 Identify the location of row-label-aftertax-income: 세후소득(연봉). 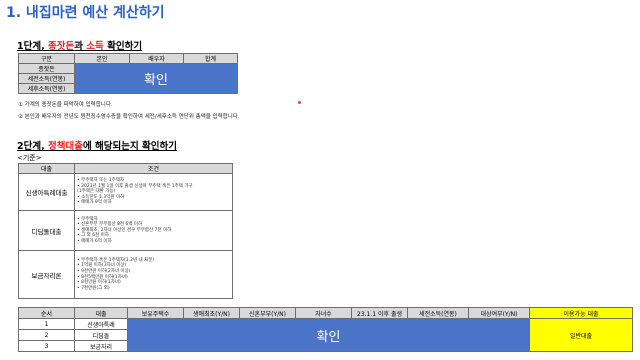
(46, 88).